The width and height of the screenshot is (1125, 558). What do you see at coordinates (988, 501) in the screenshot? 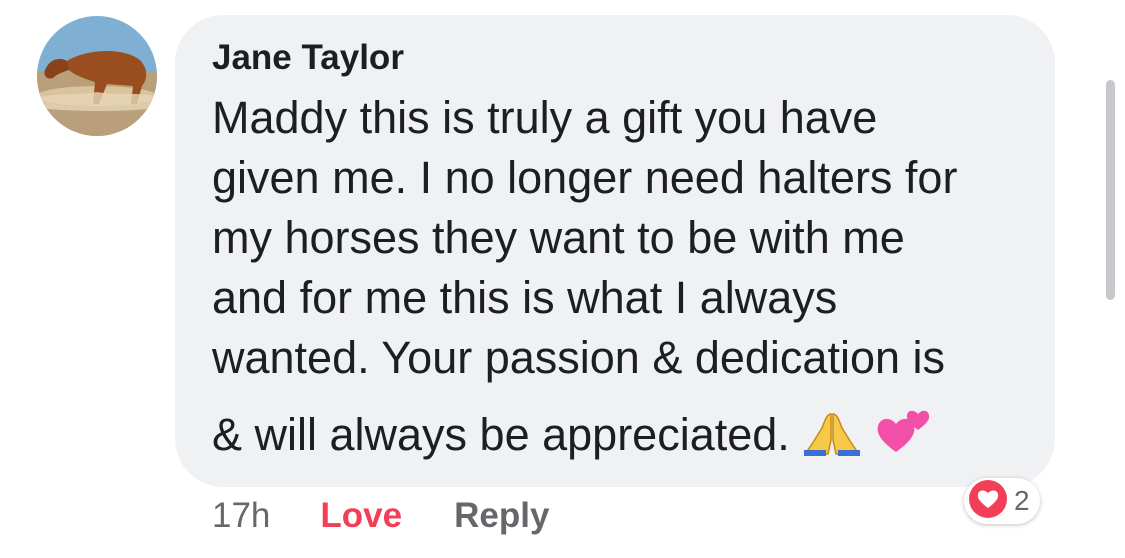
I see `love-reaction-icon` at bounding box center [988, 501].